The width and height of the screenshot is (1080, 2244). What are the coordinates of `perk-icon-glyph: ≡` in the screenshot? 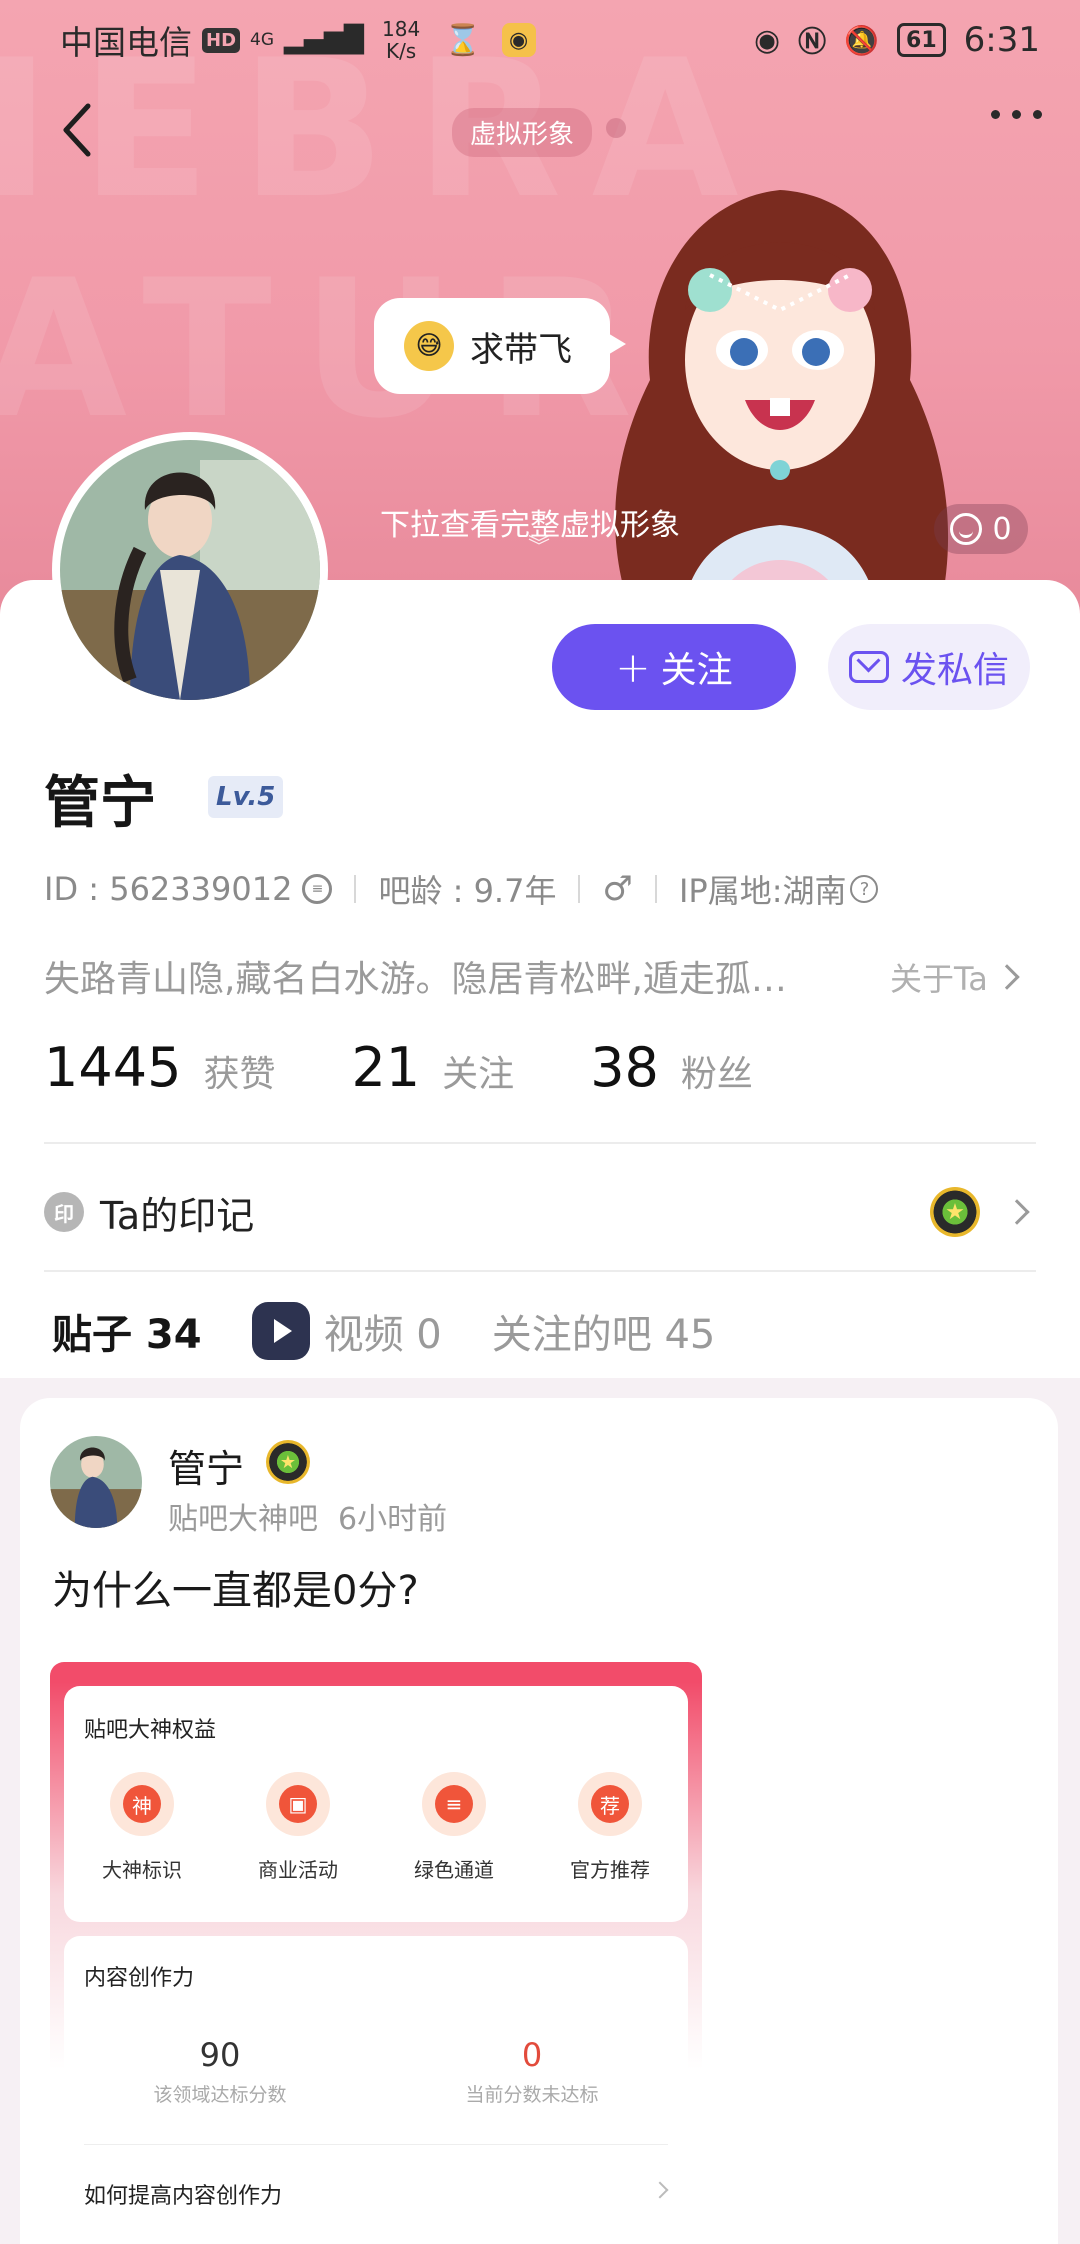 It's located at (454, 1804).